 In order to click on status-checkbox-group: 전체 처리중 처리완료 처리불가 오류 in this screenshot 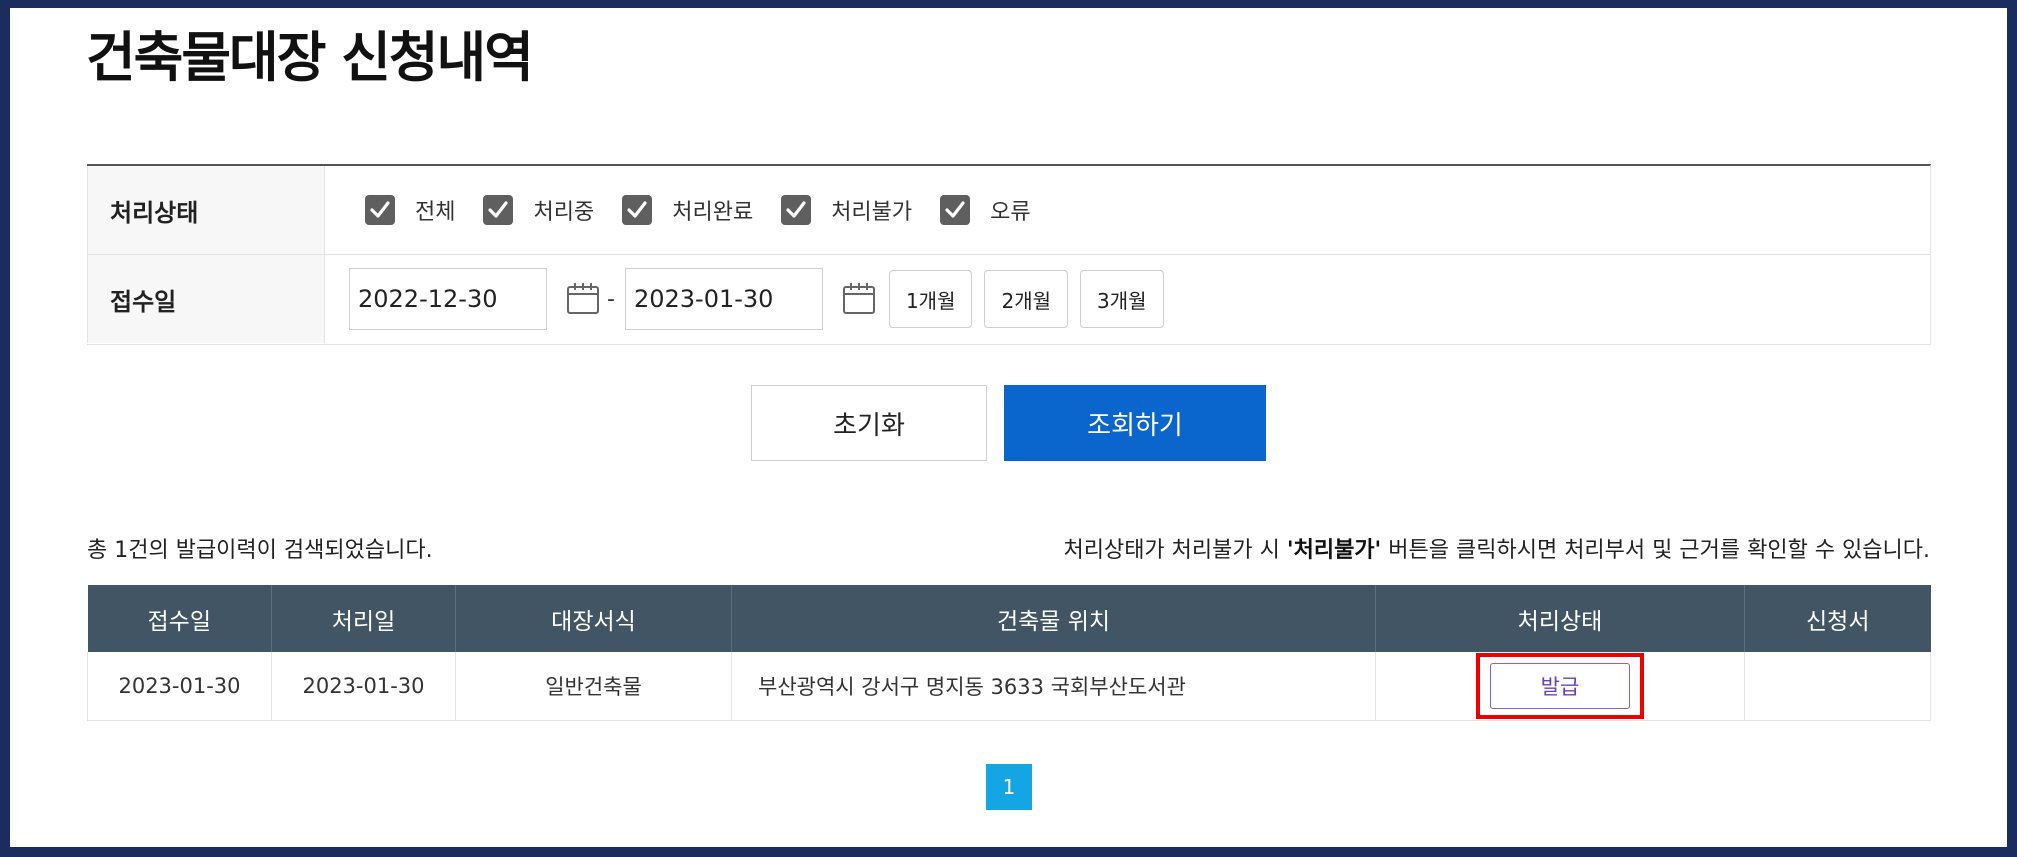, I will do `click(712, 210)`.